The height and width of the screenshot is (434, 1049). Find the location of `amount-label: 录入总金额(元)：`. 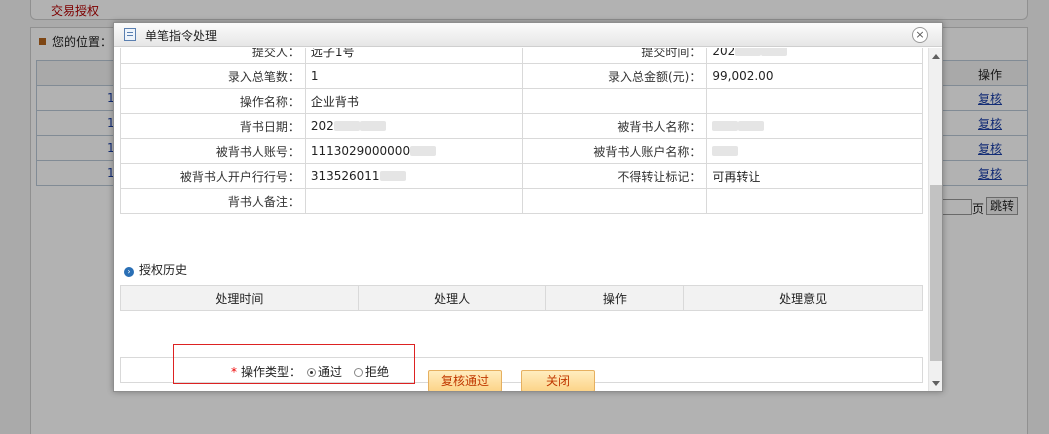

amount-label: 录入总金额(元)： is located at coordinates (614, 76).